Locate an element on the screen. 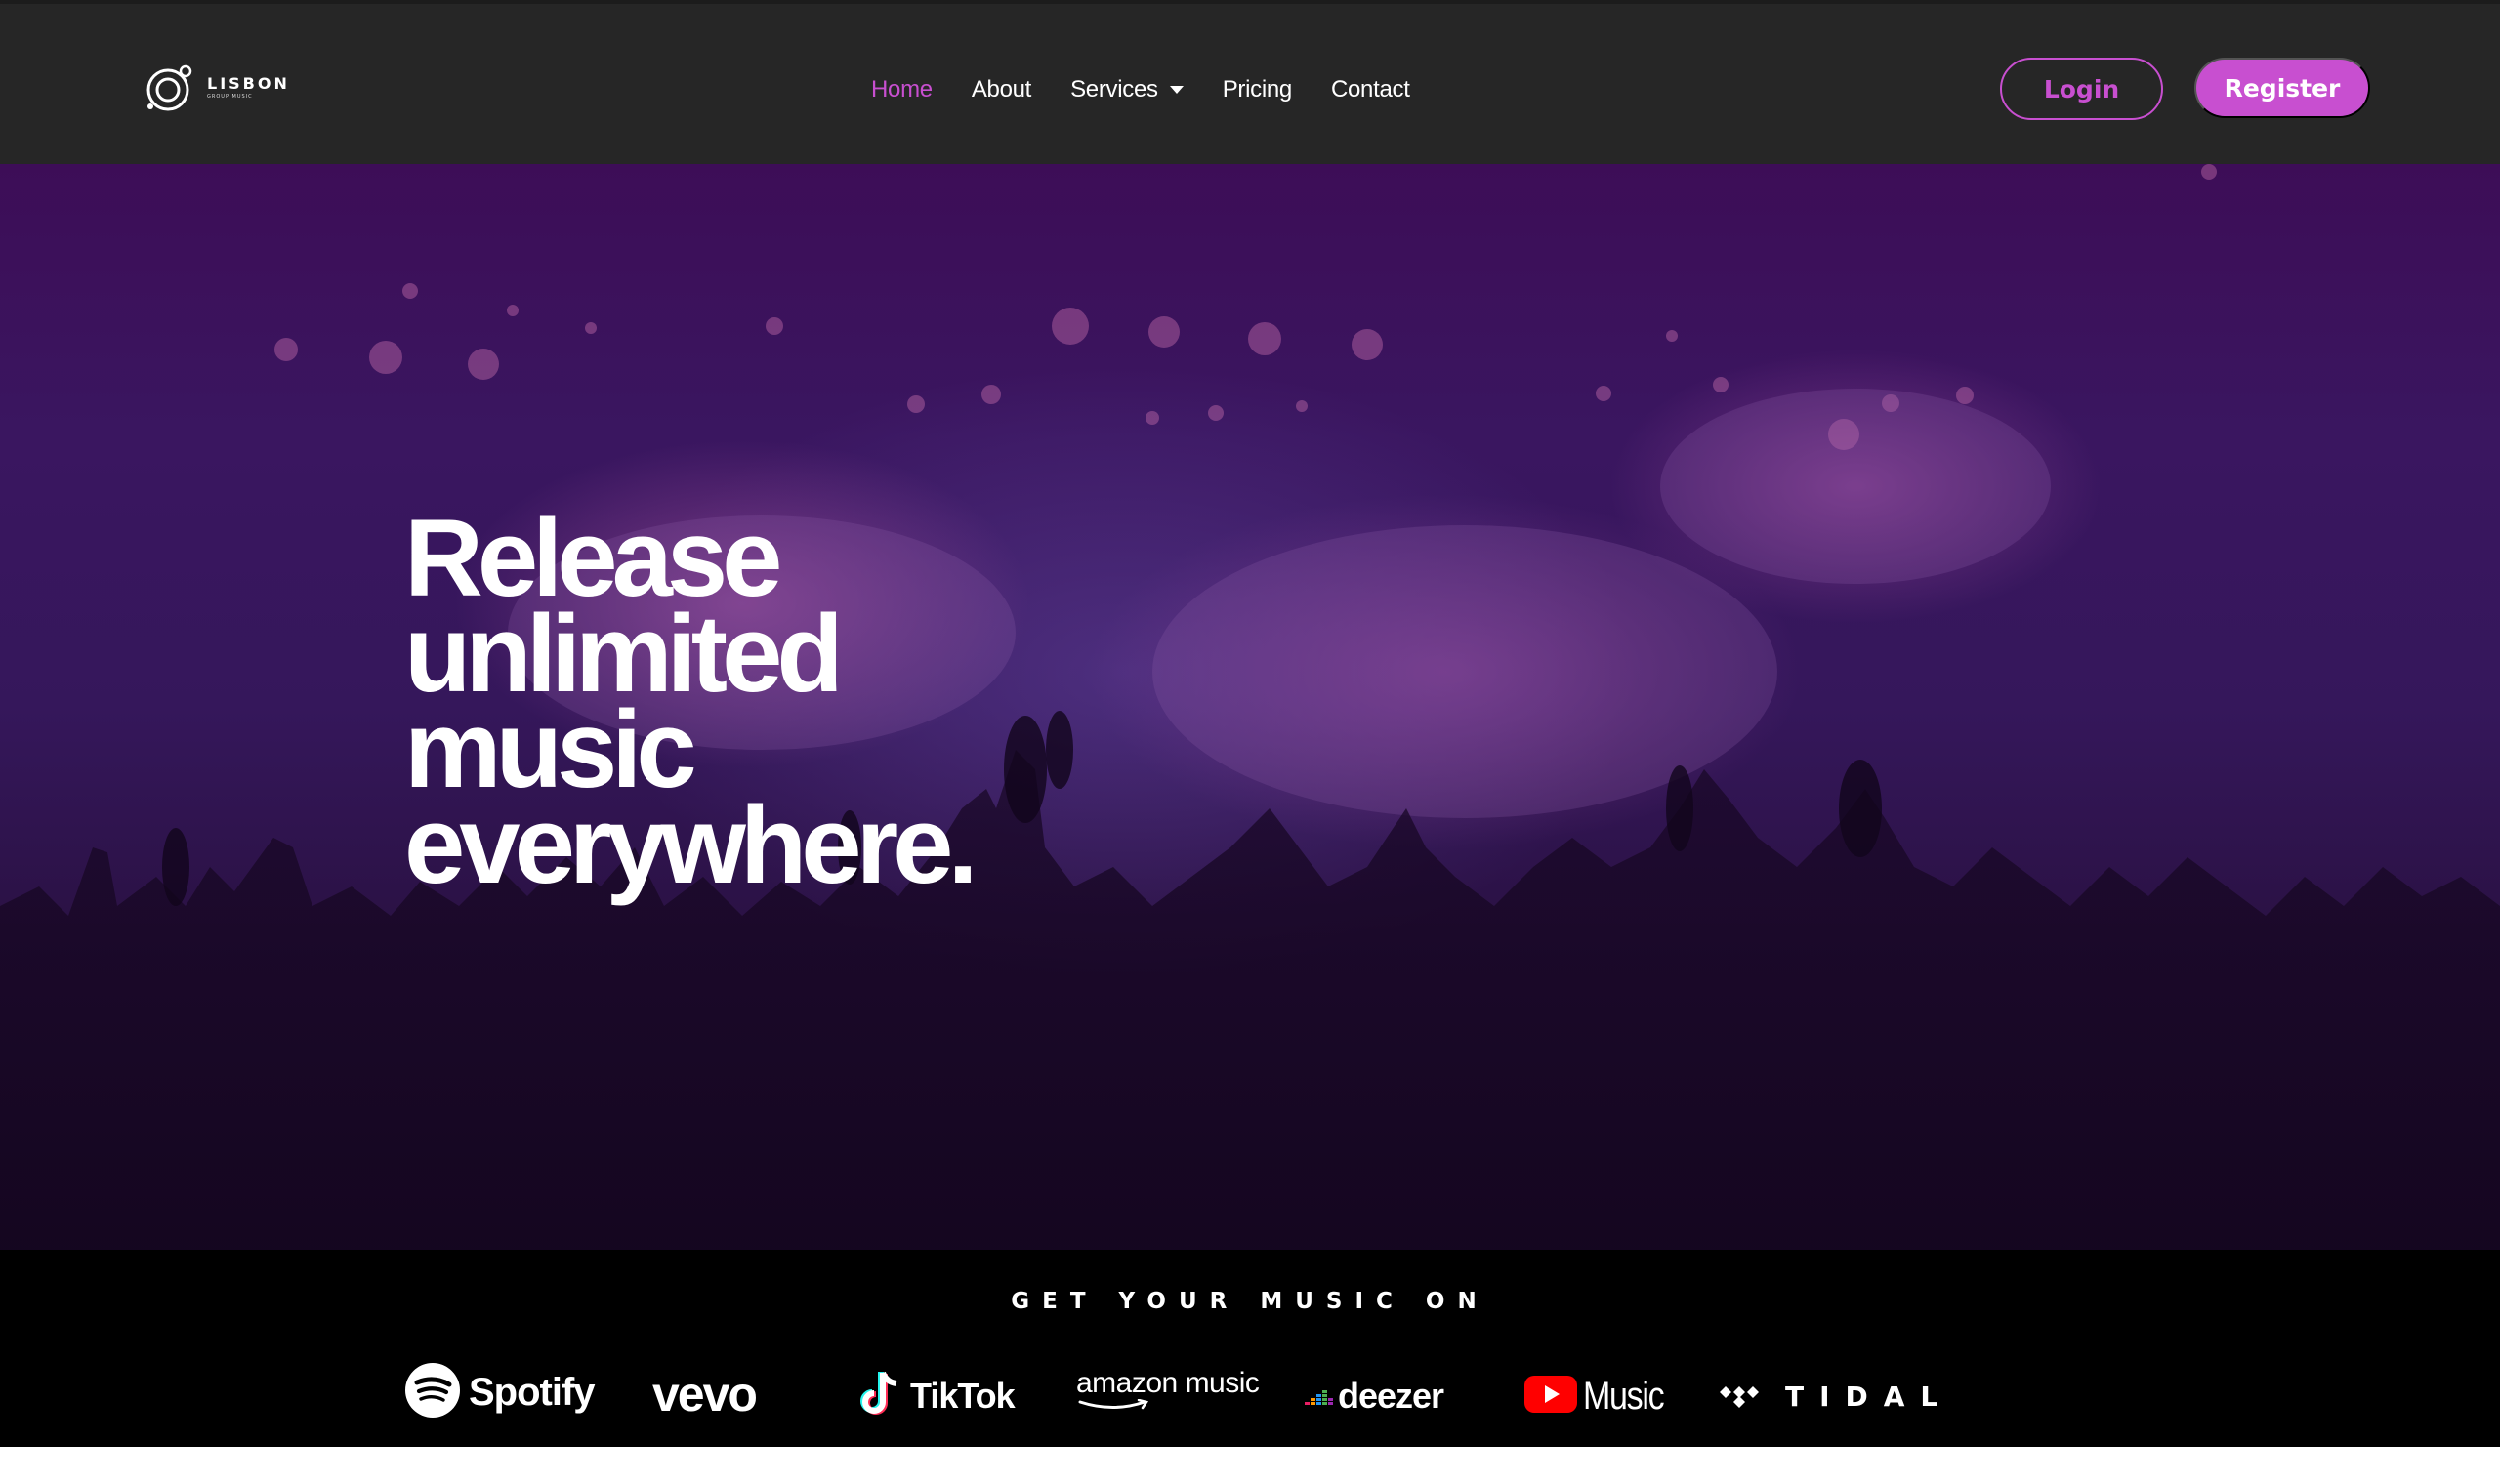 Image resolution: width=2500 pixels, height=1484 pixels. tidal-label: TIDAL is located at coordinates (1869, 1397).